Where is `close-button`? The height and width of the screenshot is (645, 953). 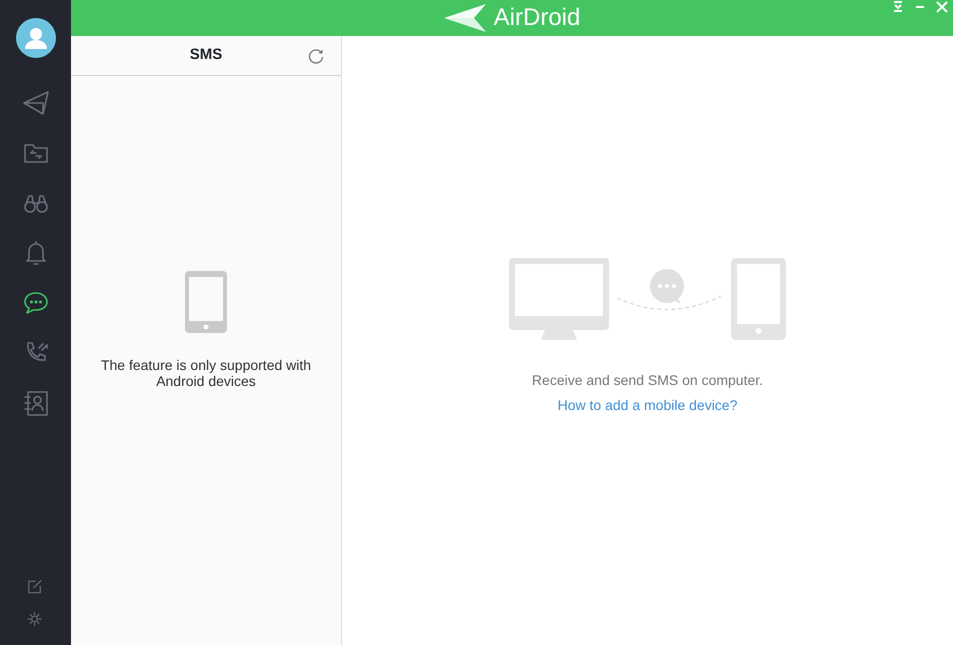
close-button is located at coordinates (942, 7).